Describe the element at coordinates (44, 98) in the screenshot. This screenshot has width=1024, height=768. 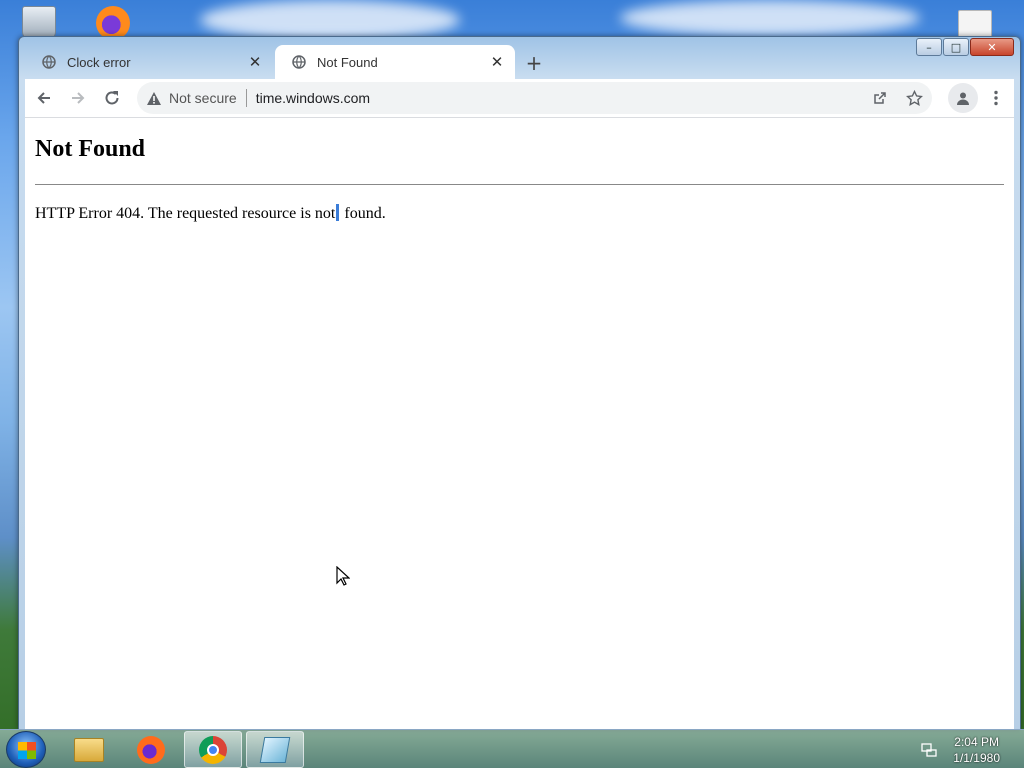
I see `back-button` at that location.